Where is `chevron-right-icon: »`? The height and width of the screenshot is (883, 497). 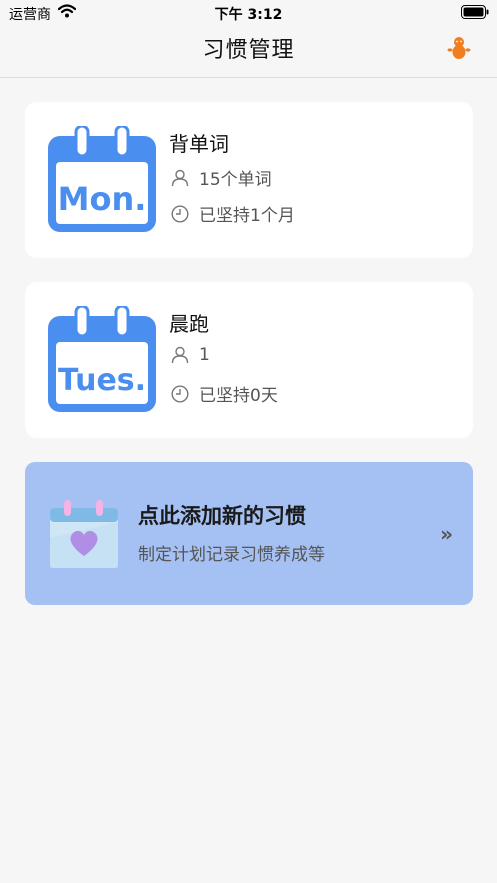 chevron-right-icon: » is located at coordinates (446, 534).